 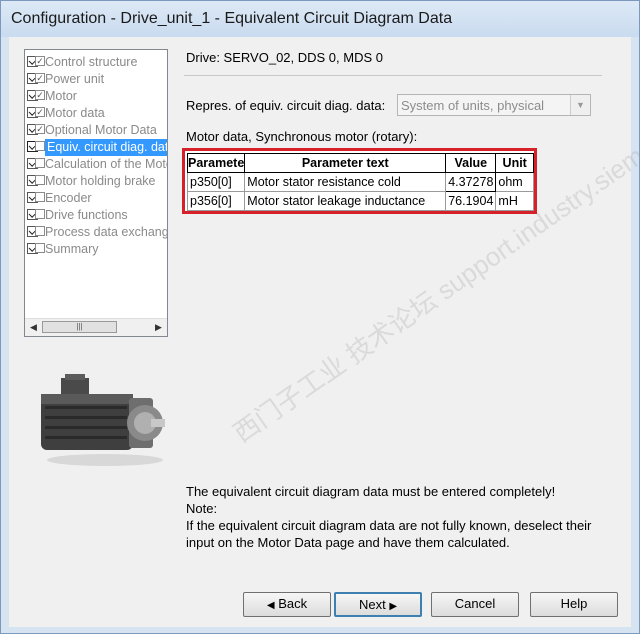 I want to click on nav-item: ✓ Optional Motor Data, so click(x=96, y=130).